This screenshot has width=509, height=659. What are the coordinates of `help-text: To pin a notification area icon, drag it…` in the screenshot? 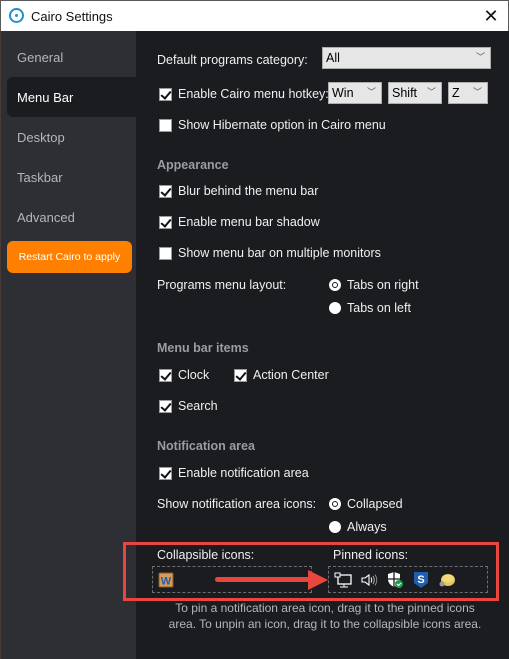 It's located at (325, 616).